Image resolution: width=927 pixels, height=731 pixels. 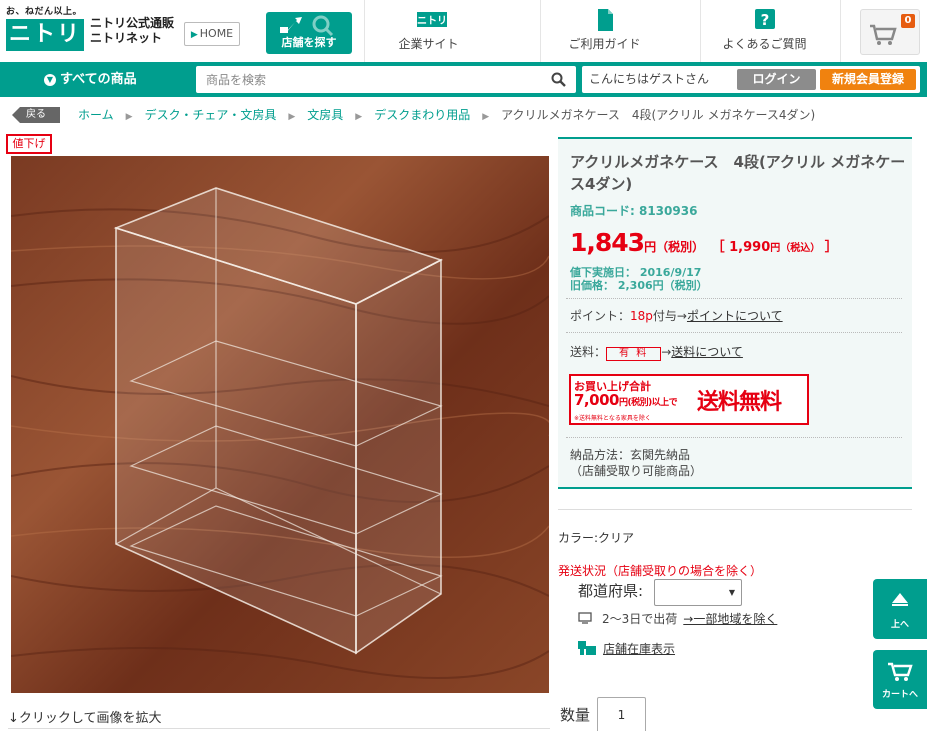 I want to click on greeting-text: こんにちはゲストさん, so click(x=649, y=79).